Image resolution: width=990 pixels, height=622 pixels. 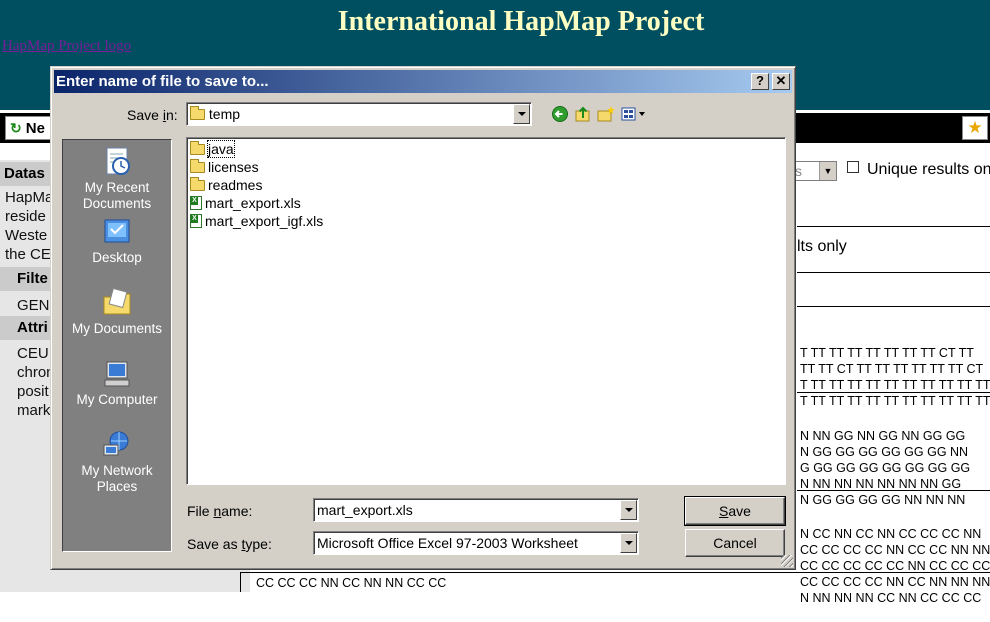 What do you see at coordinates (212, 149) in the screenshot?
I see `list-item: java` at bounding box center [212, 149].